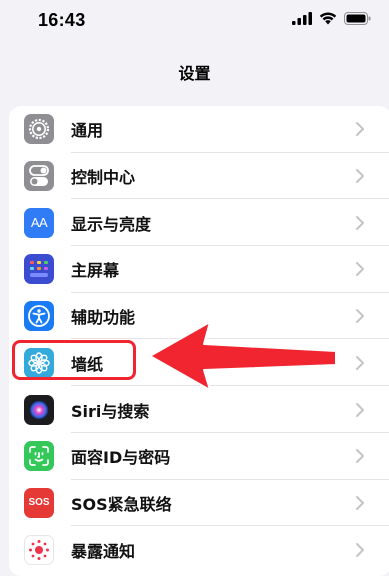 This screenshot has width=389, height=576. I want to click on settings-row-home-screen: 主屏幕, so click(199, 269).